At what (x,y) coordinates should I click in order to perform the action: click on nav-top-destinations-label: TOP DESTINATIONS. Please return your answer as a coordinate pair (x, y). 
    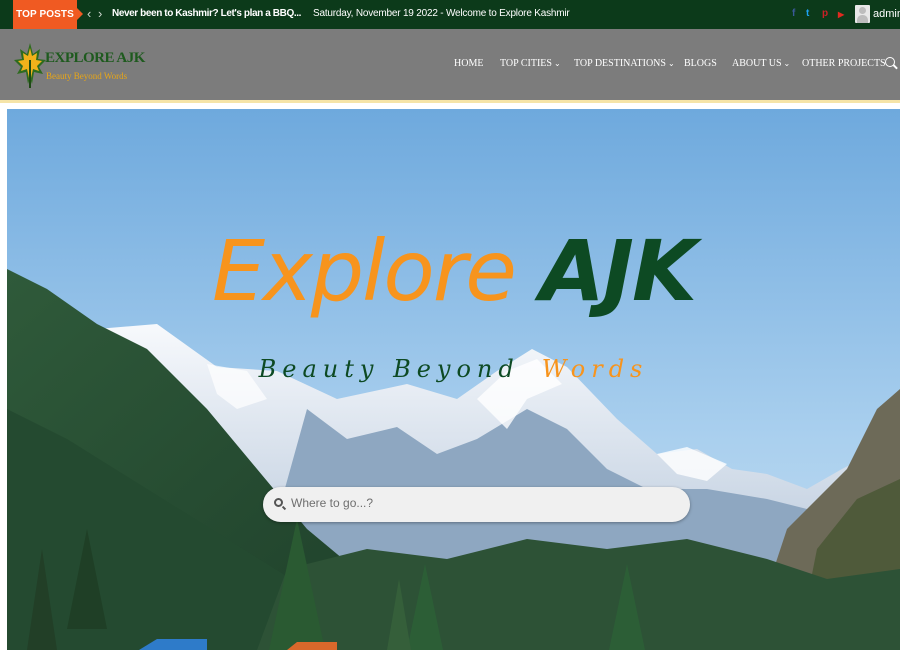
    Looking at the image, I should click on (620, 63).